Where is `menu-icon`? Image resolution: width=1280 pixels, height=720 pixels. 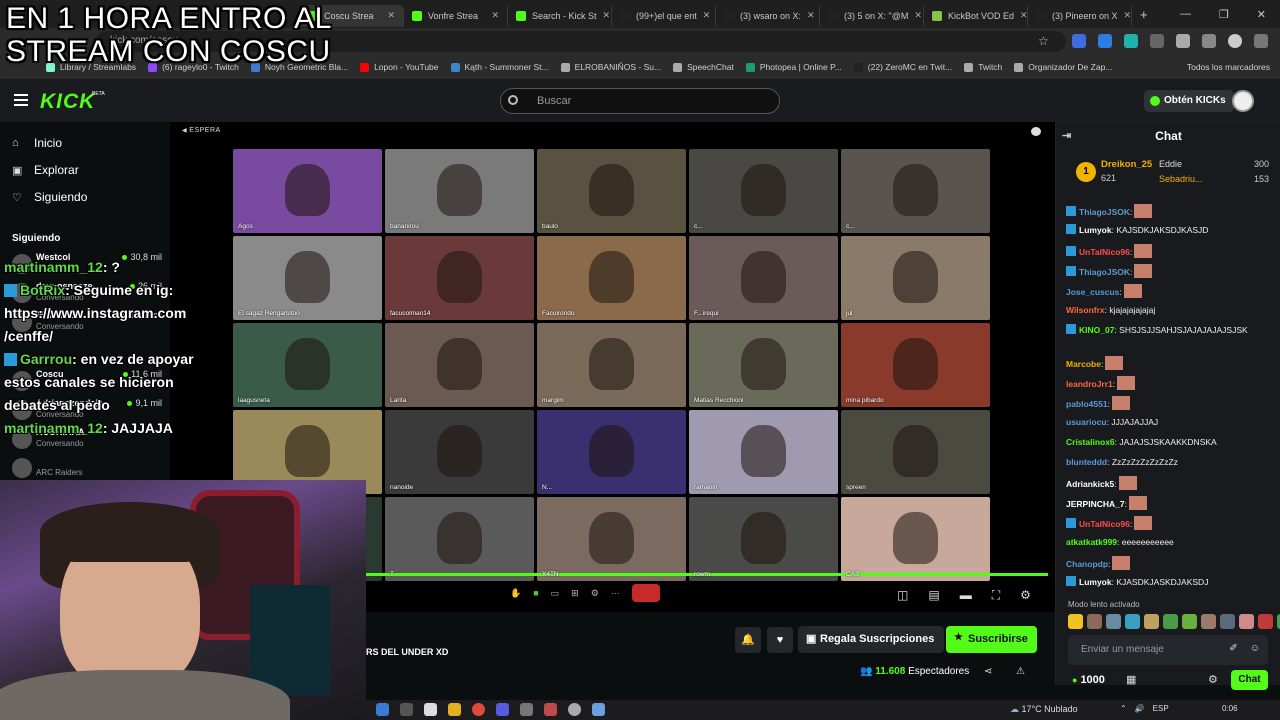
menu-icon is located at coordinates (1261, 41).